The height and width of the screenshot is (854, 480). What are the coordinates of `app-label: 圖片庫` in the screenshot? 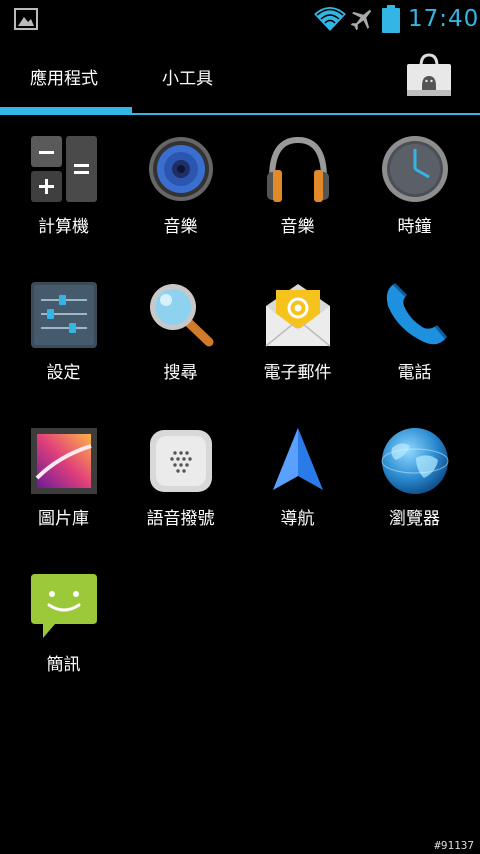 It's located at (63, 519).